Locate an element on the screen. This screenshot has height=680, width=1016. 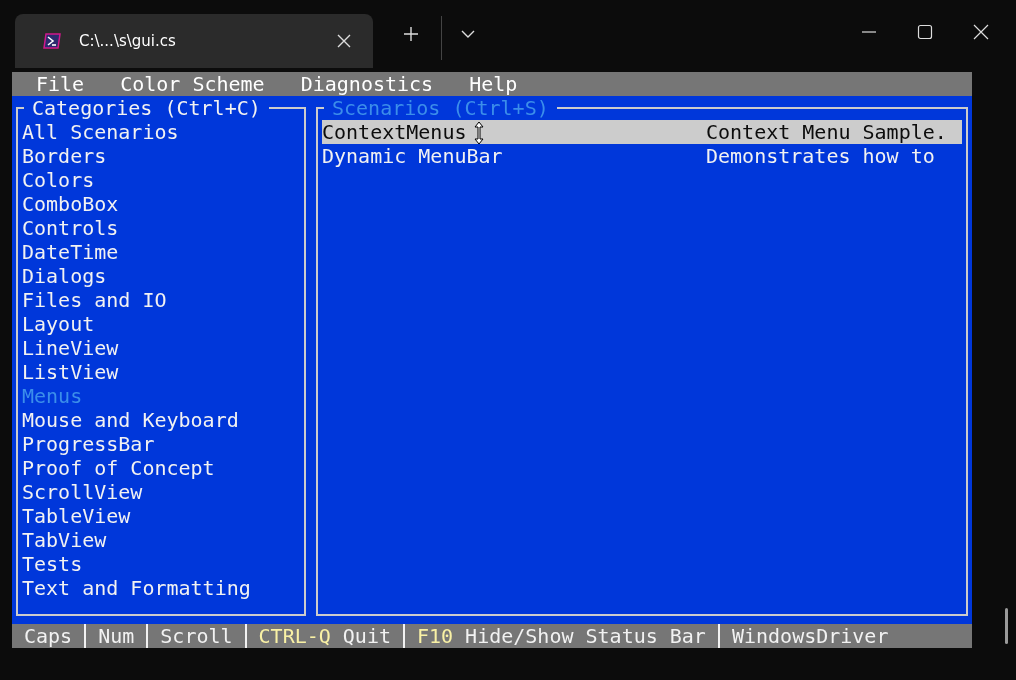
category-item: ComboBox is located at coordinates (161, 204).